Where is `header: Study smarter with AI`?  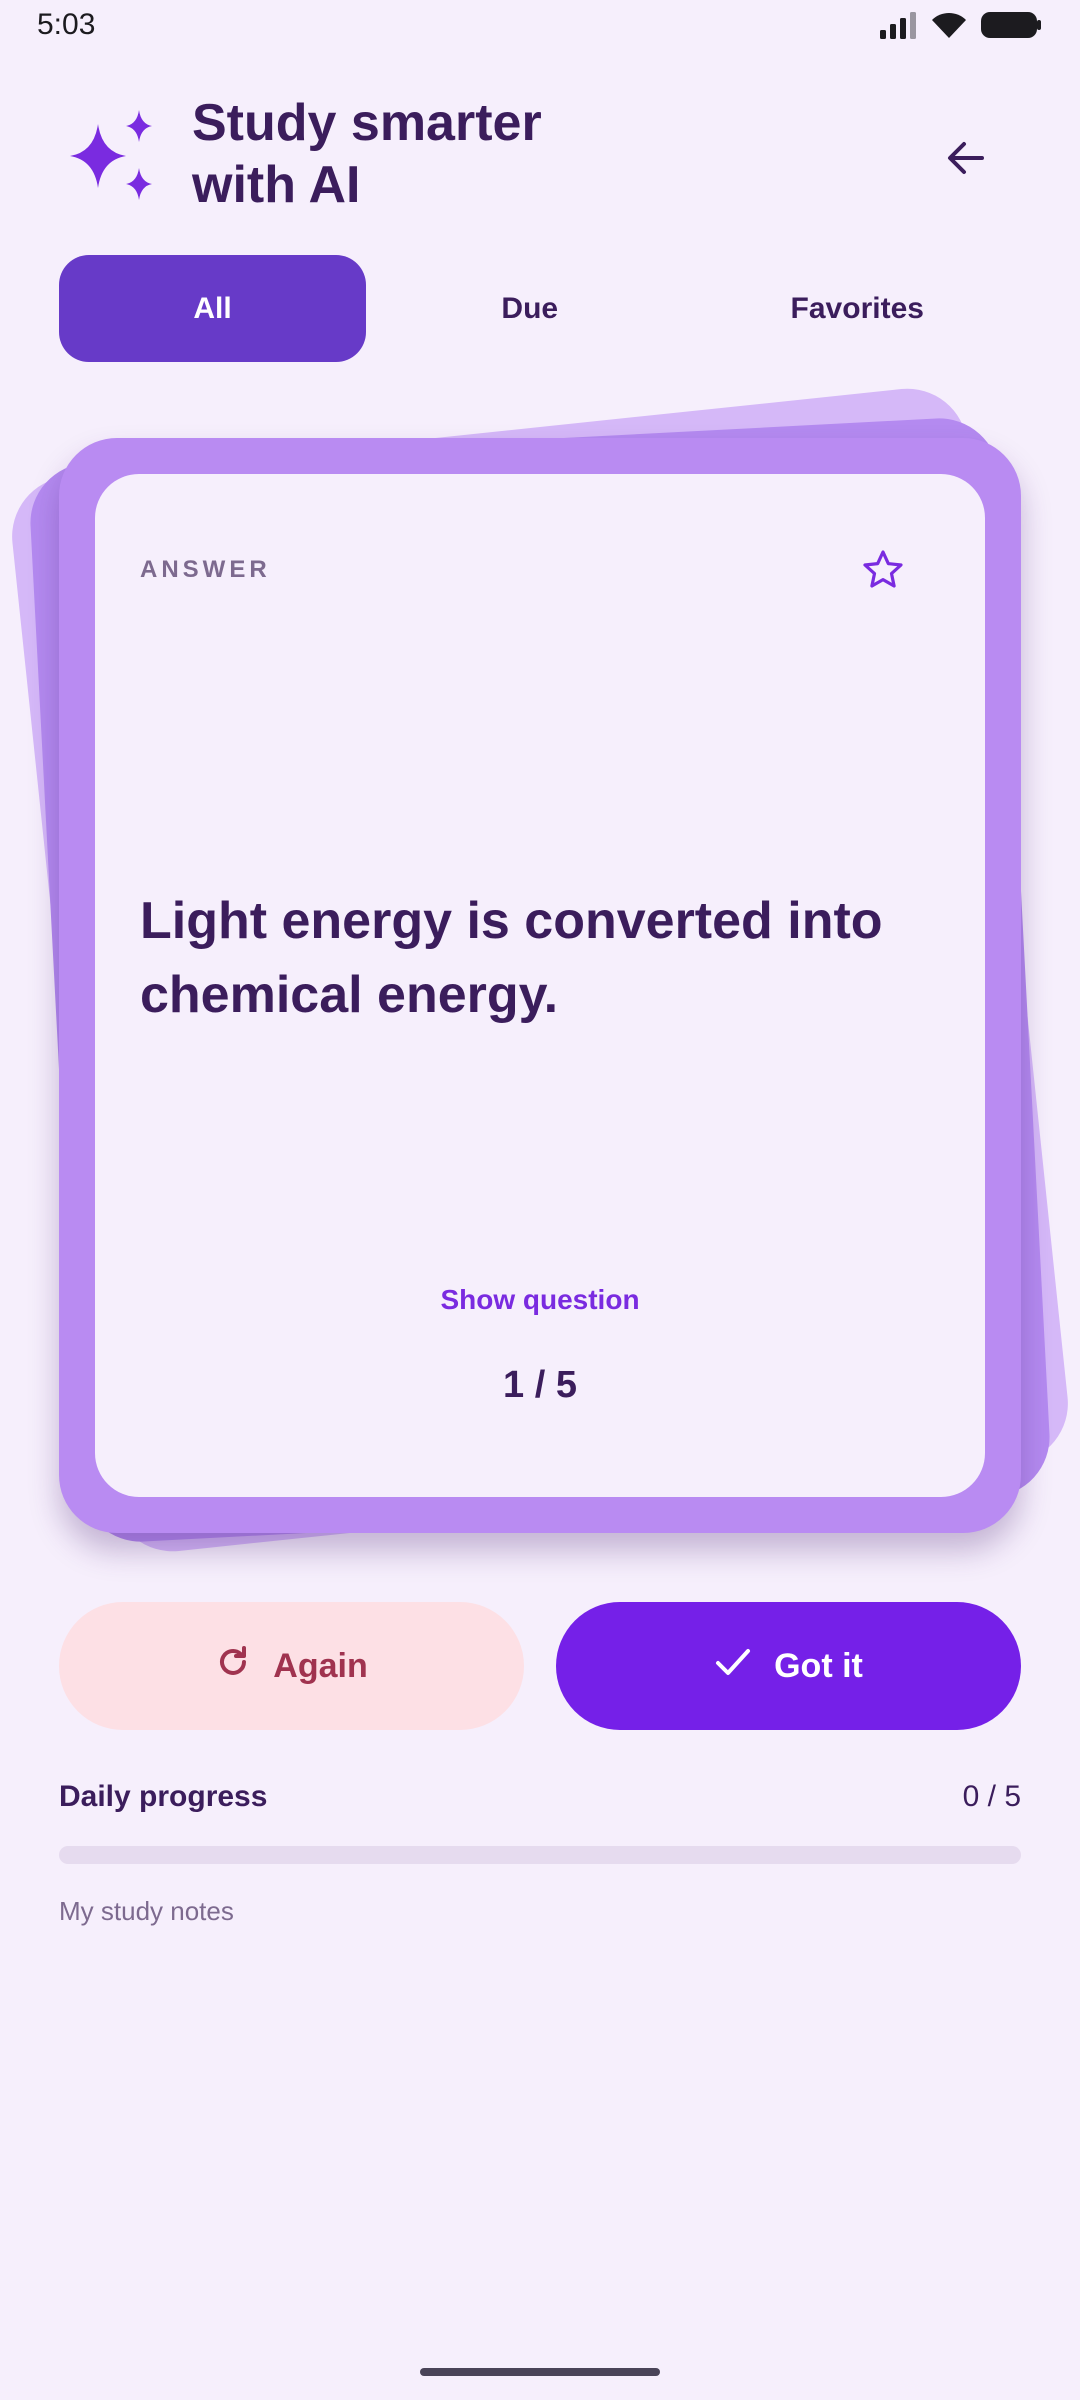
header: Study smarter with AI is located at coordinates (540, 155).